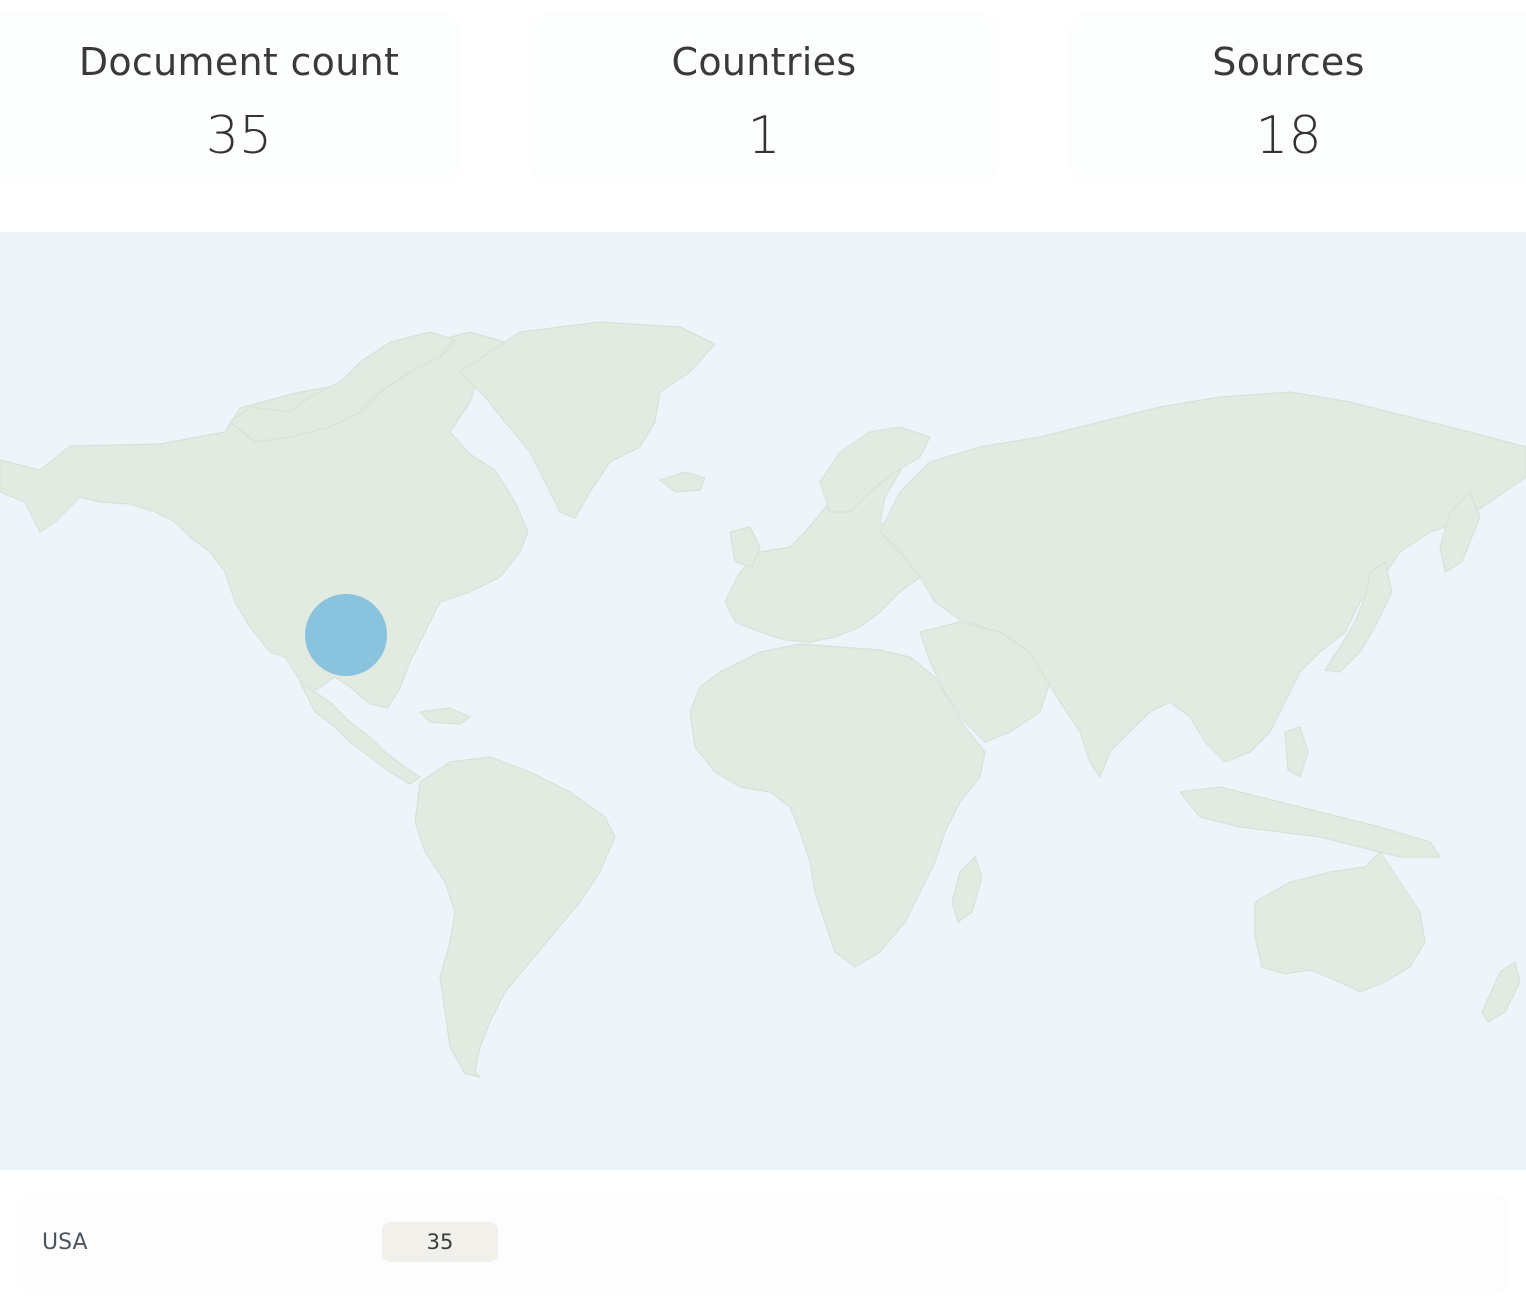 The width and height of the screenshot is (1526, 1300). I want to click on philippines-landmass, so click(1296, 752).